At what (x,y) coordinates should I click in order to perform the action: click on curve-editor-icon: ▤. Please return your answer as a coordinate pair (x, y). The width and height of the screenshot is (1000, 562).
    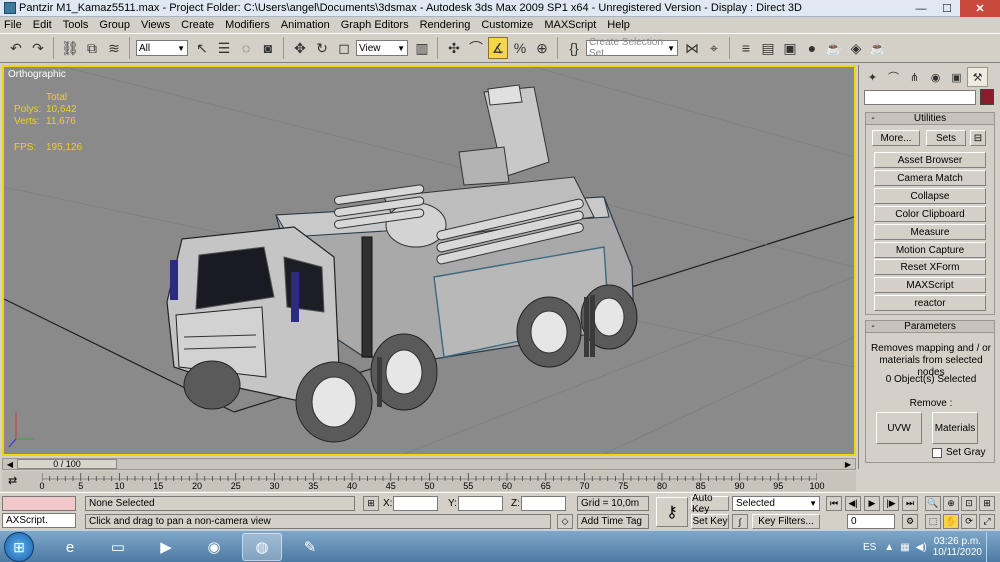
    Looking at the image, I should click on (768, 48).